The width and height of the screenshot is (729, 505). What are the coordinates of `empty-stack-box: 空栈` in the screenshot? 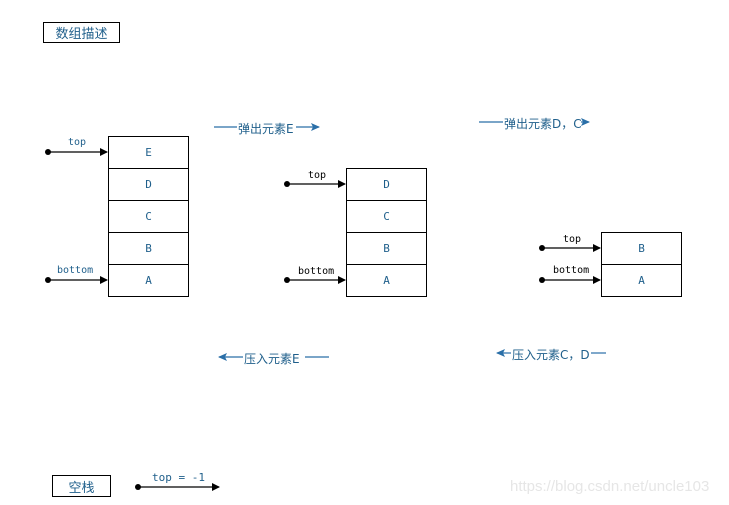 It's located at (81, 486).